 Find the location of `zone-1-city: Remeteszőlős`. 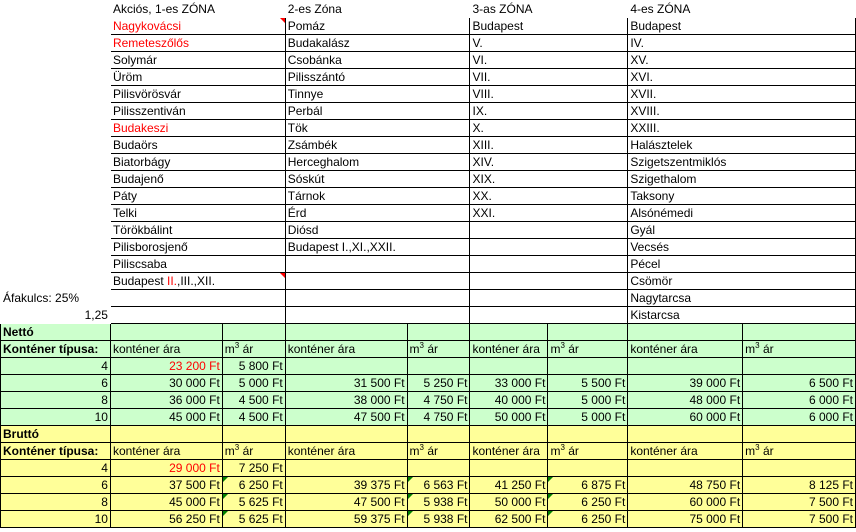

zone-1-city: Remeteszőlős is located at coordinates (197, 43).